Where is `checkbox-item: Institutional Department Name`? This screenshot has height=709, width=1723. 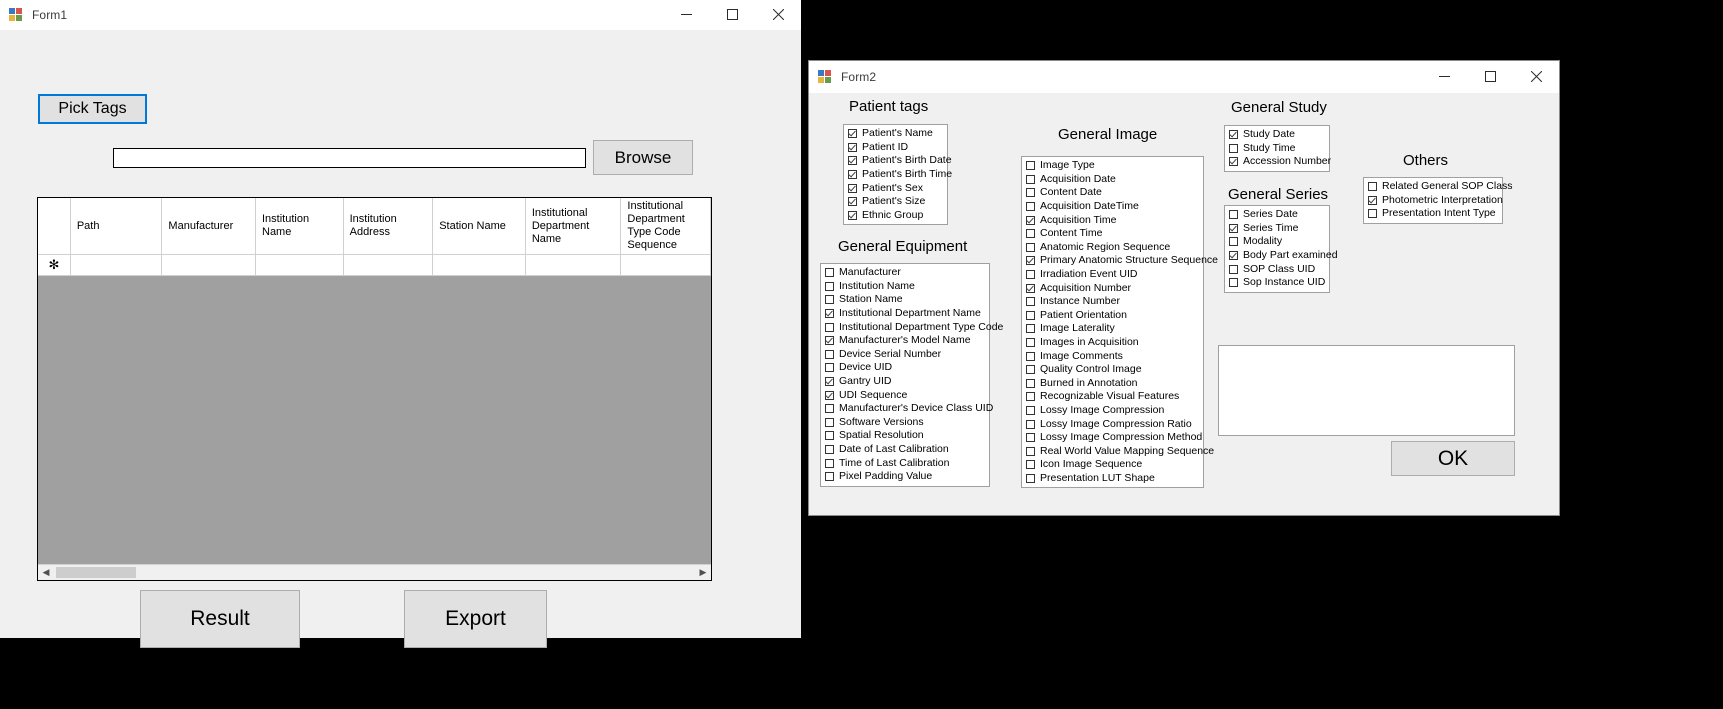 checkbox-item: Institutional Department Name is located at coordinates (905, 314).